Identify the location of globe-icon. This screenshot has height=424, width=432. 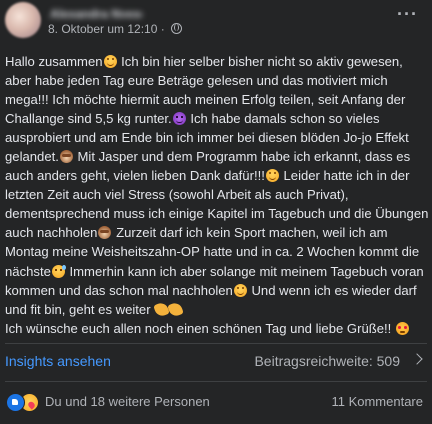
(177, 28).